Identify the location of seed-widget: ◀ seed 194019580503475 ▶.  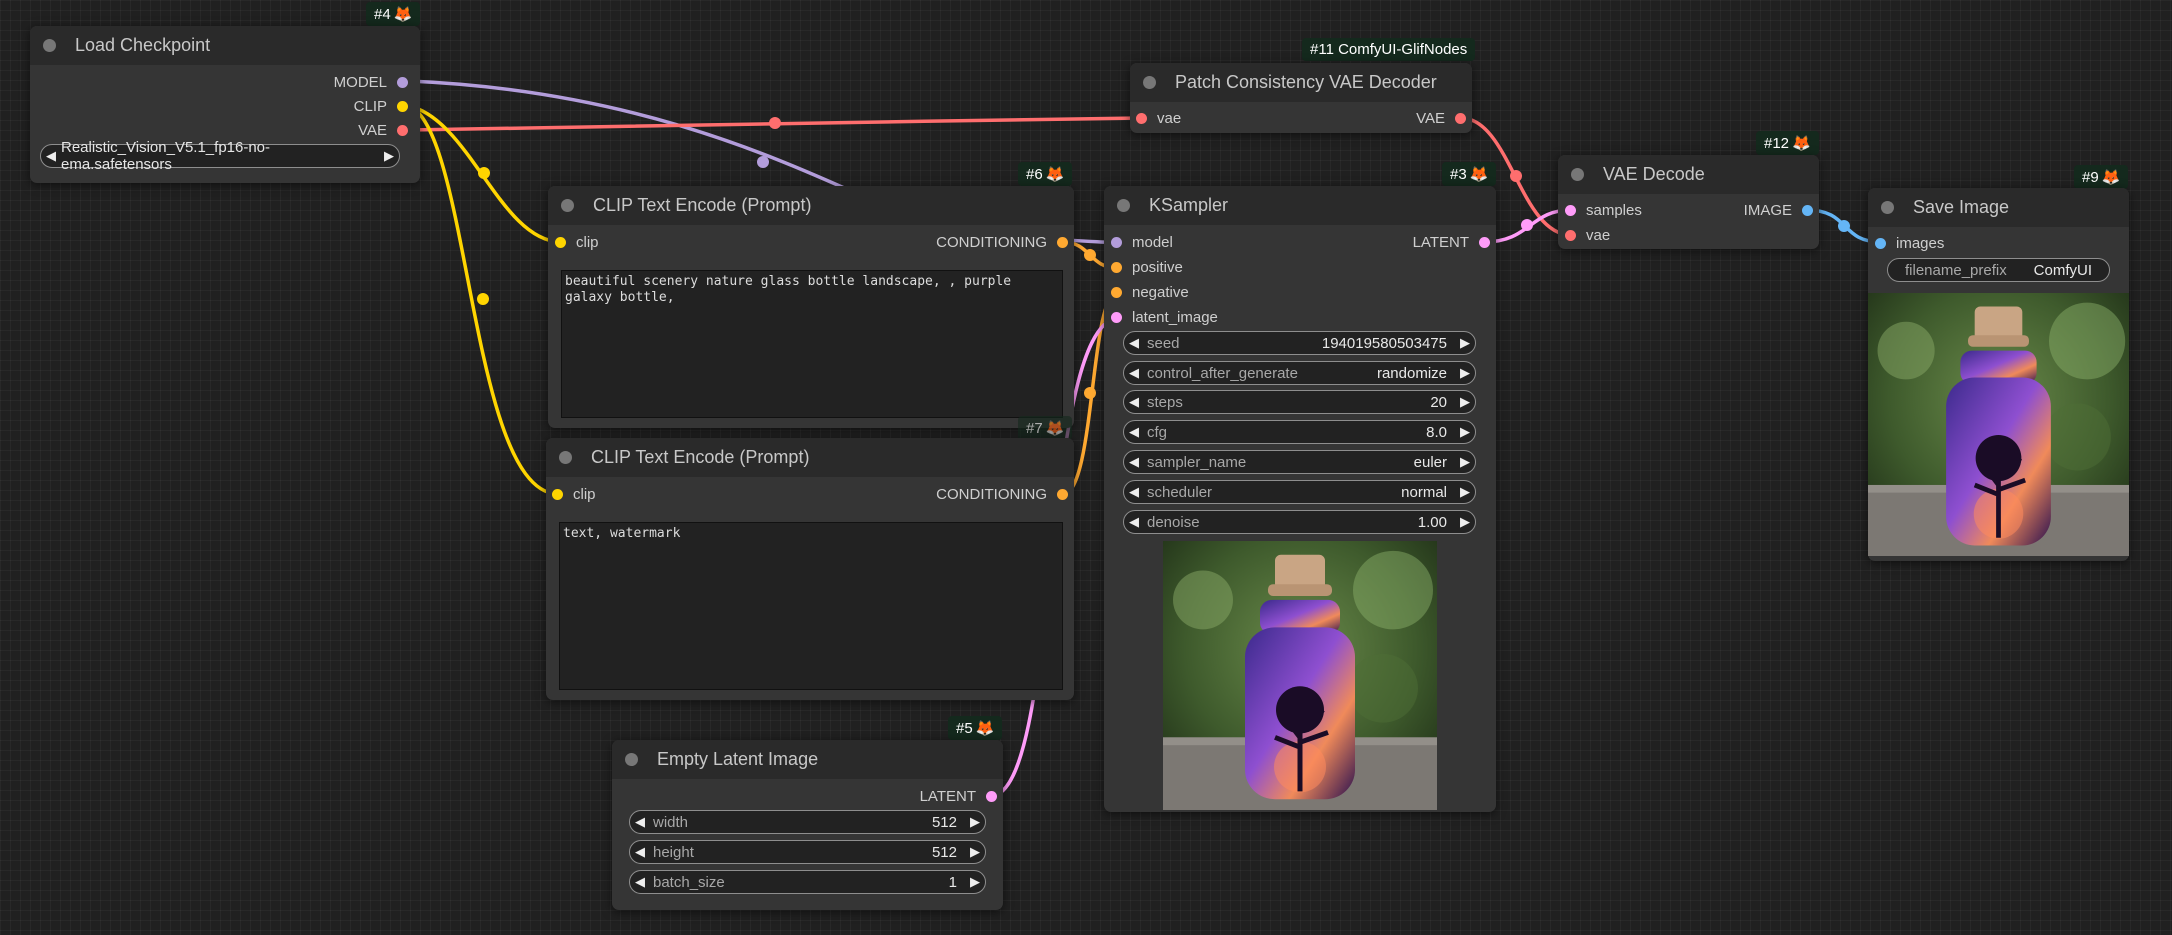
(1299, 343).